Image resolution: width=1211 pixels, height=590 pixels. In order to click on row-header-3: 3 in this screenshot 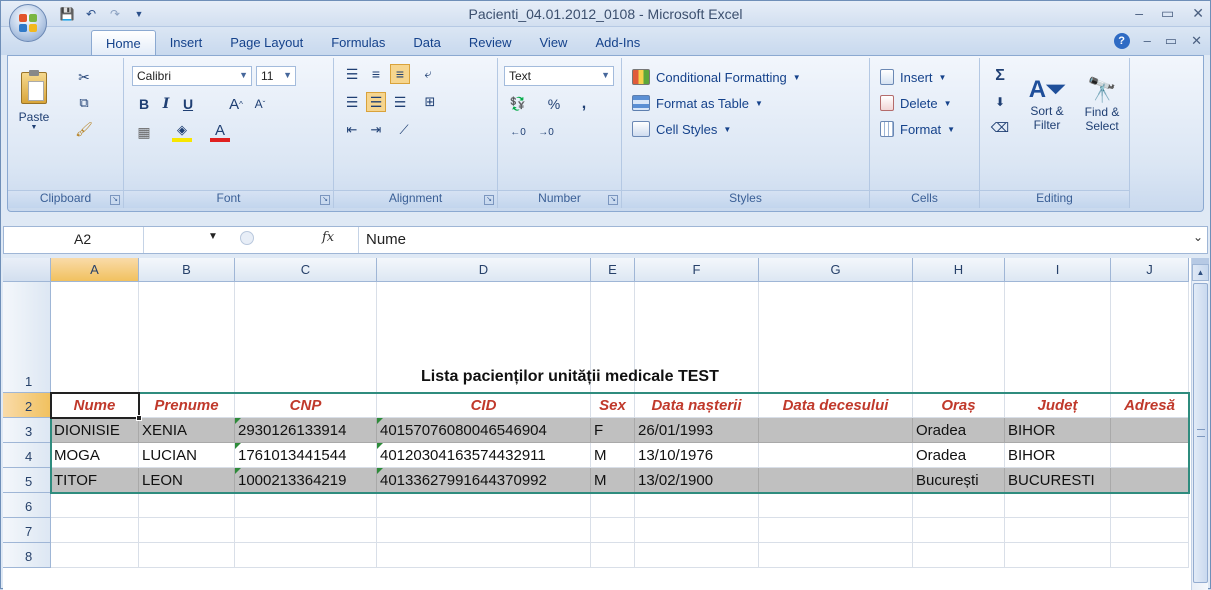, I will do `click(27, 430)`.